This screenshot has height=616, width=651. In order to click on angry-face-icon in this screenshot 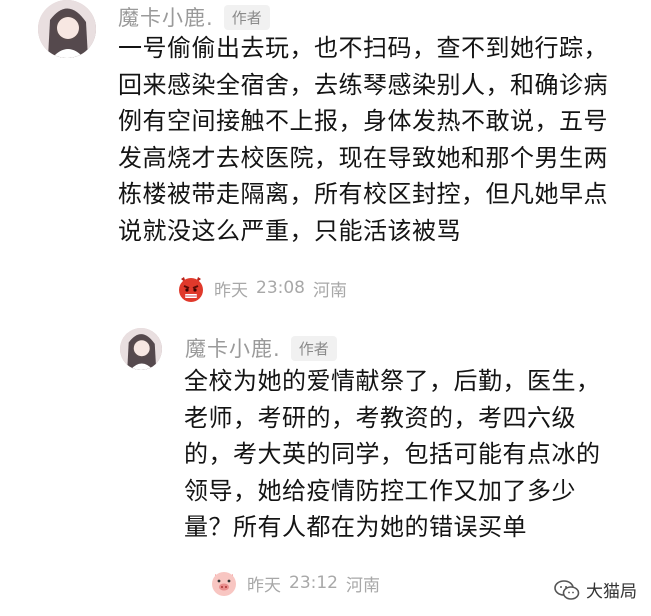, I will do `click(191, 289)`.